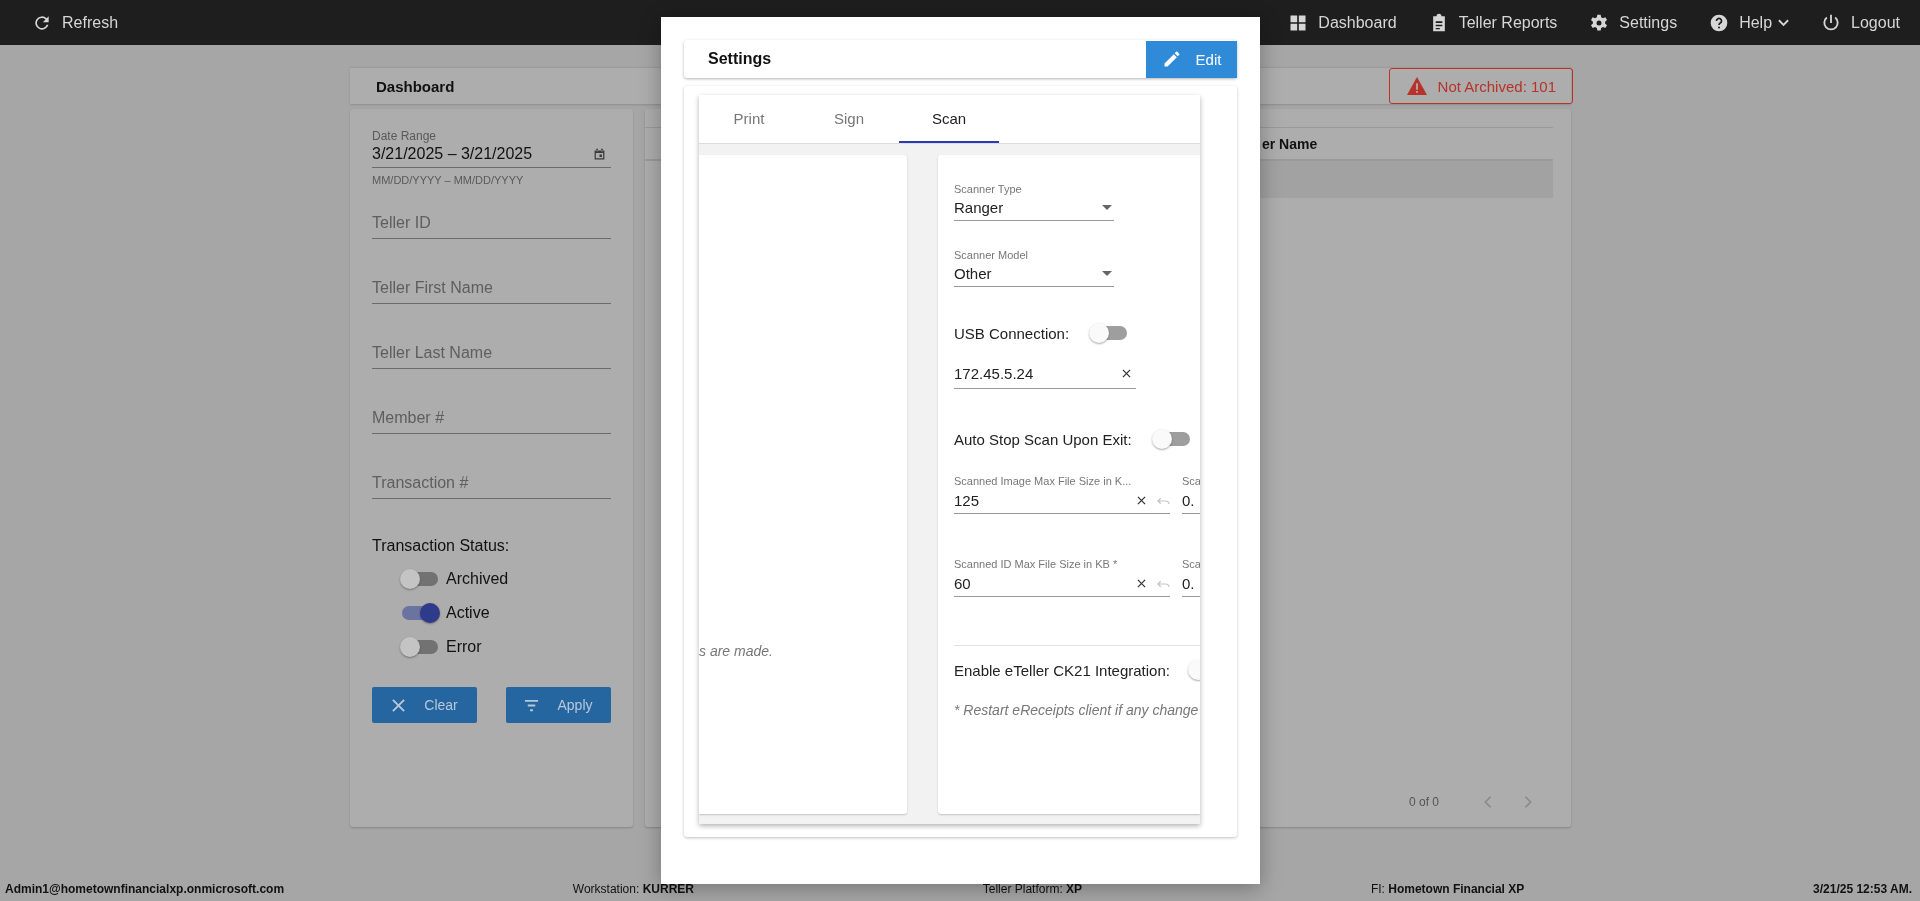  Describe the element at coordinates (491, 226) in the screenshot. I see `input-field: Teller ID` at that location.